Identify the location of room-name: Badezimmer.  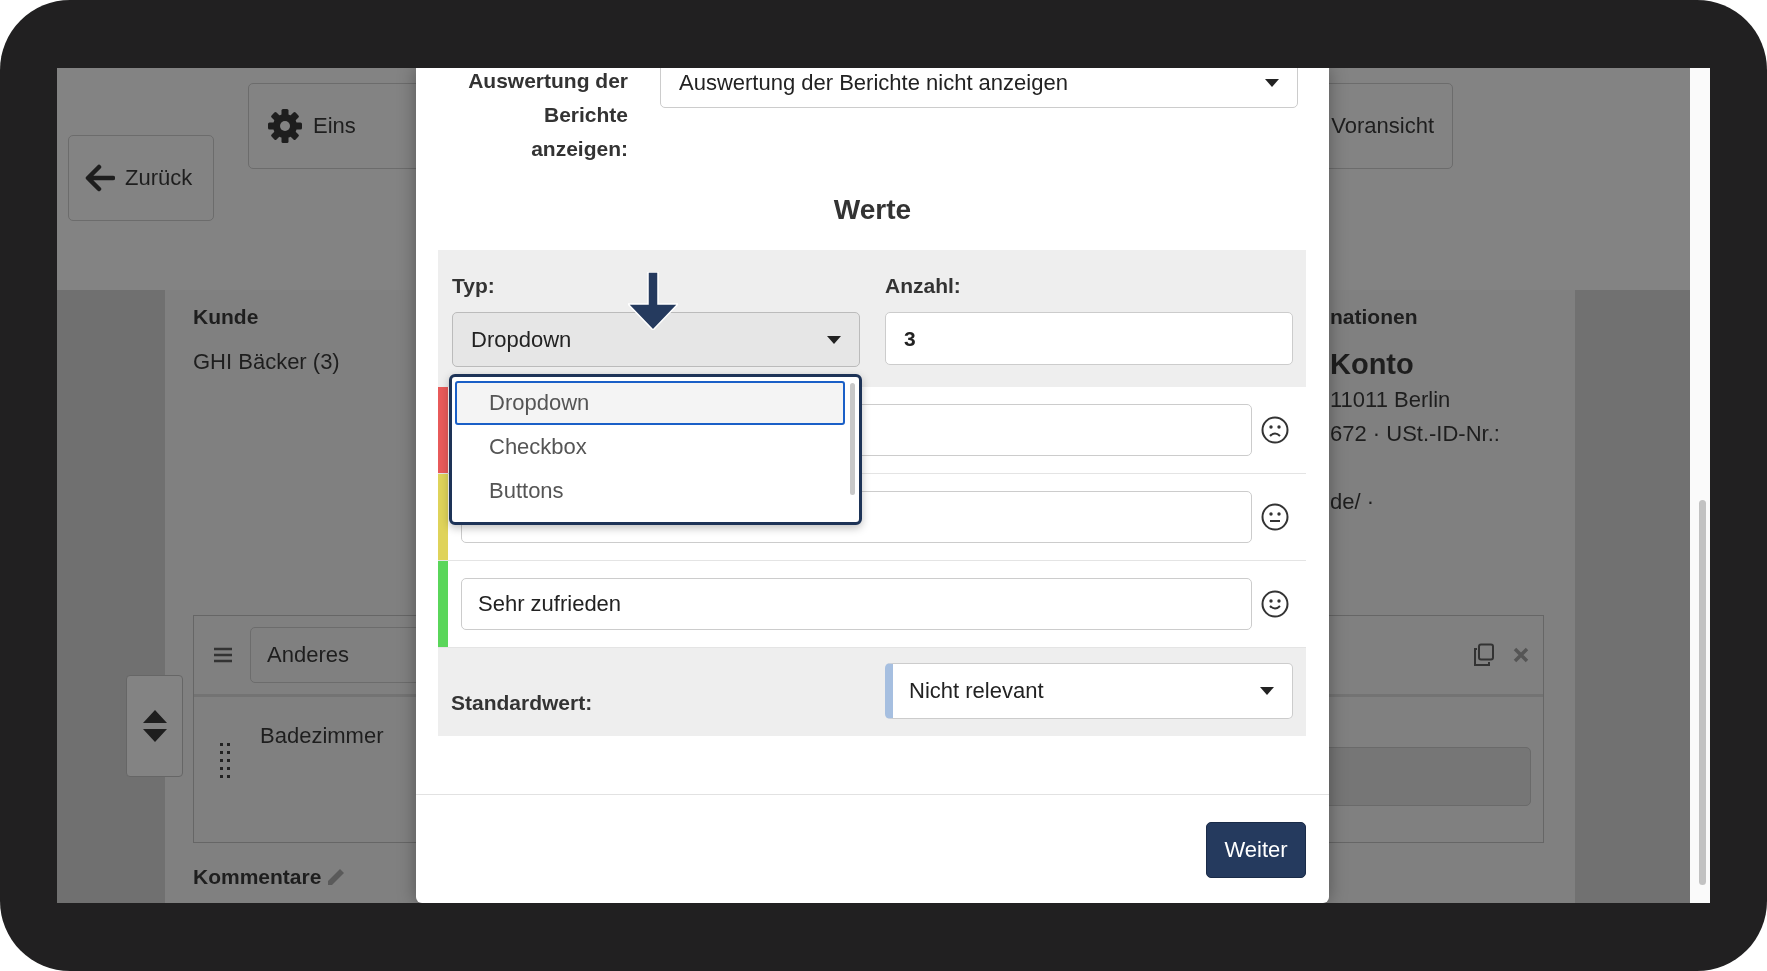
(322, 736).